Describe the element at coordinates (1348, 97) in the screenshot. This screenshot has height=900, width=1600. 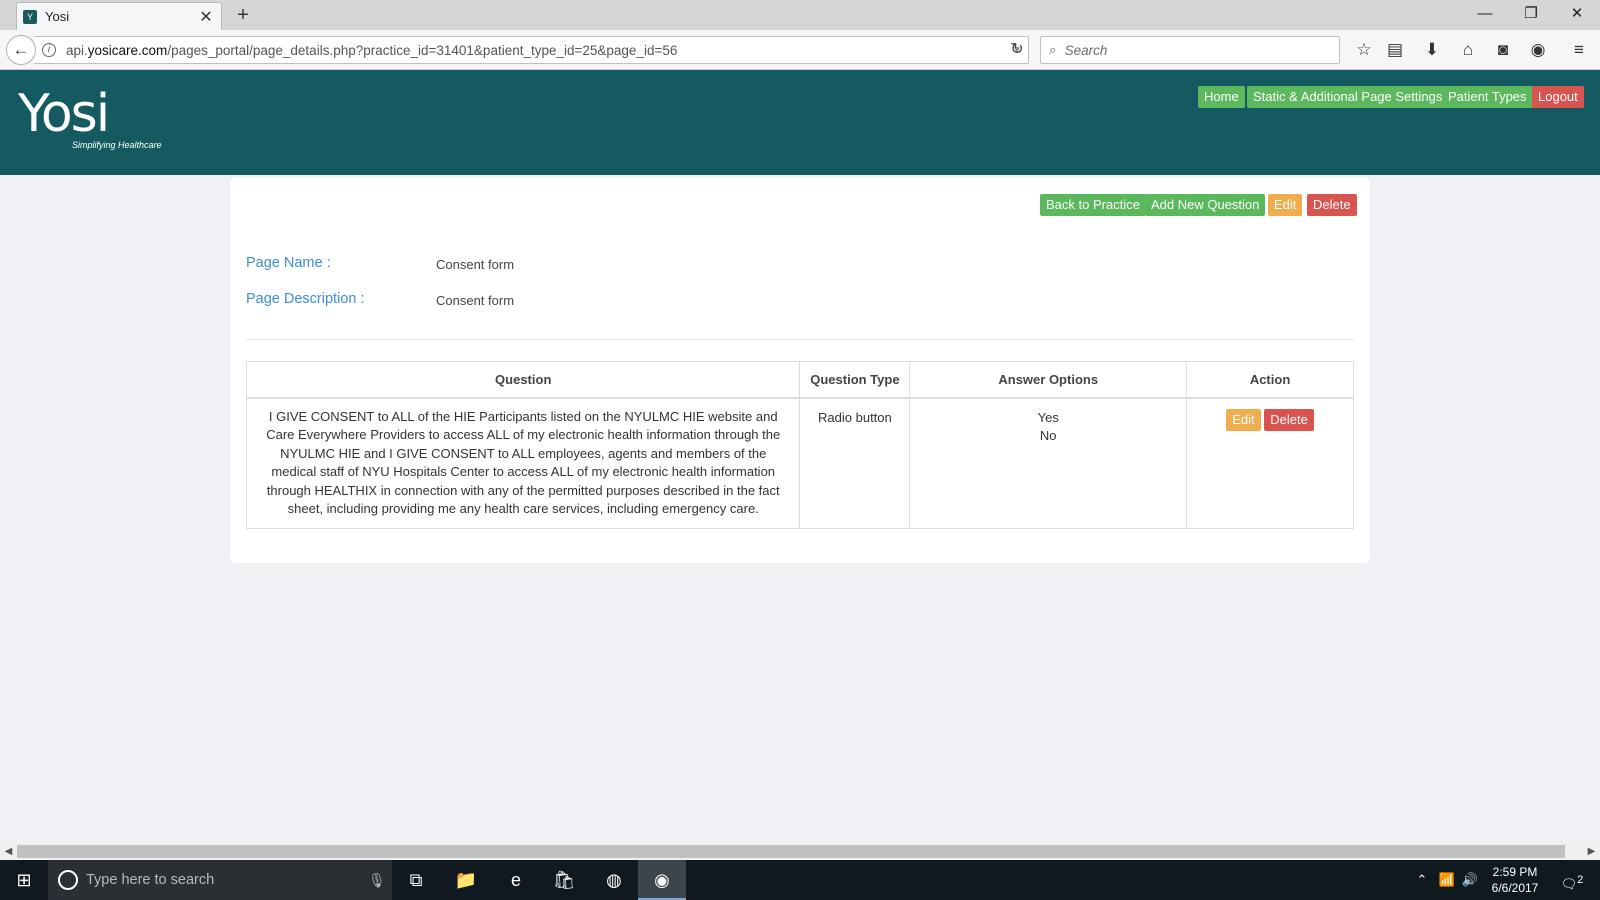
I see `static-settings-button: Static & Additional Page Settings` at that location.